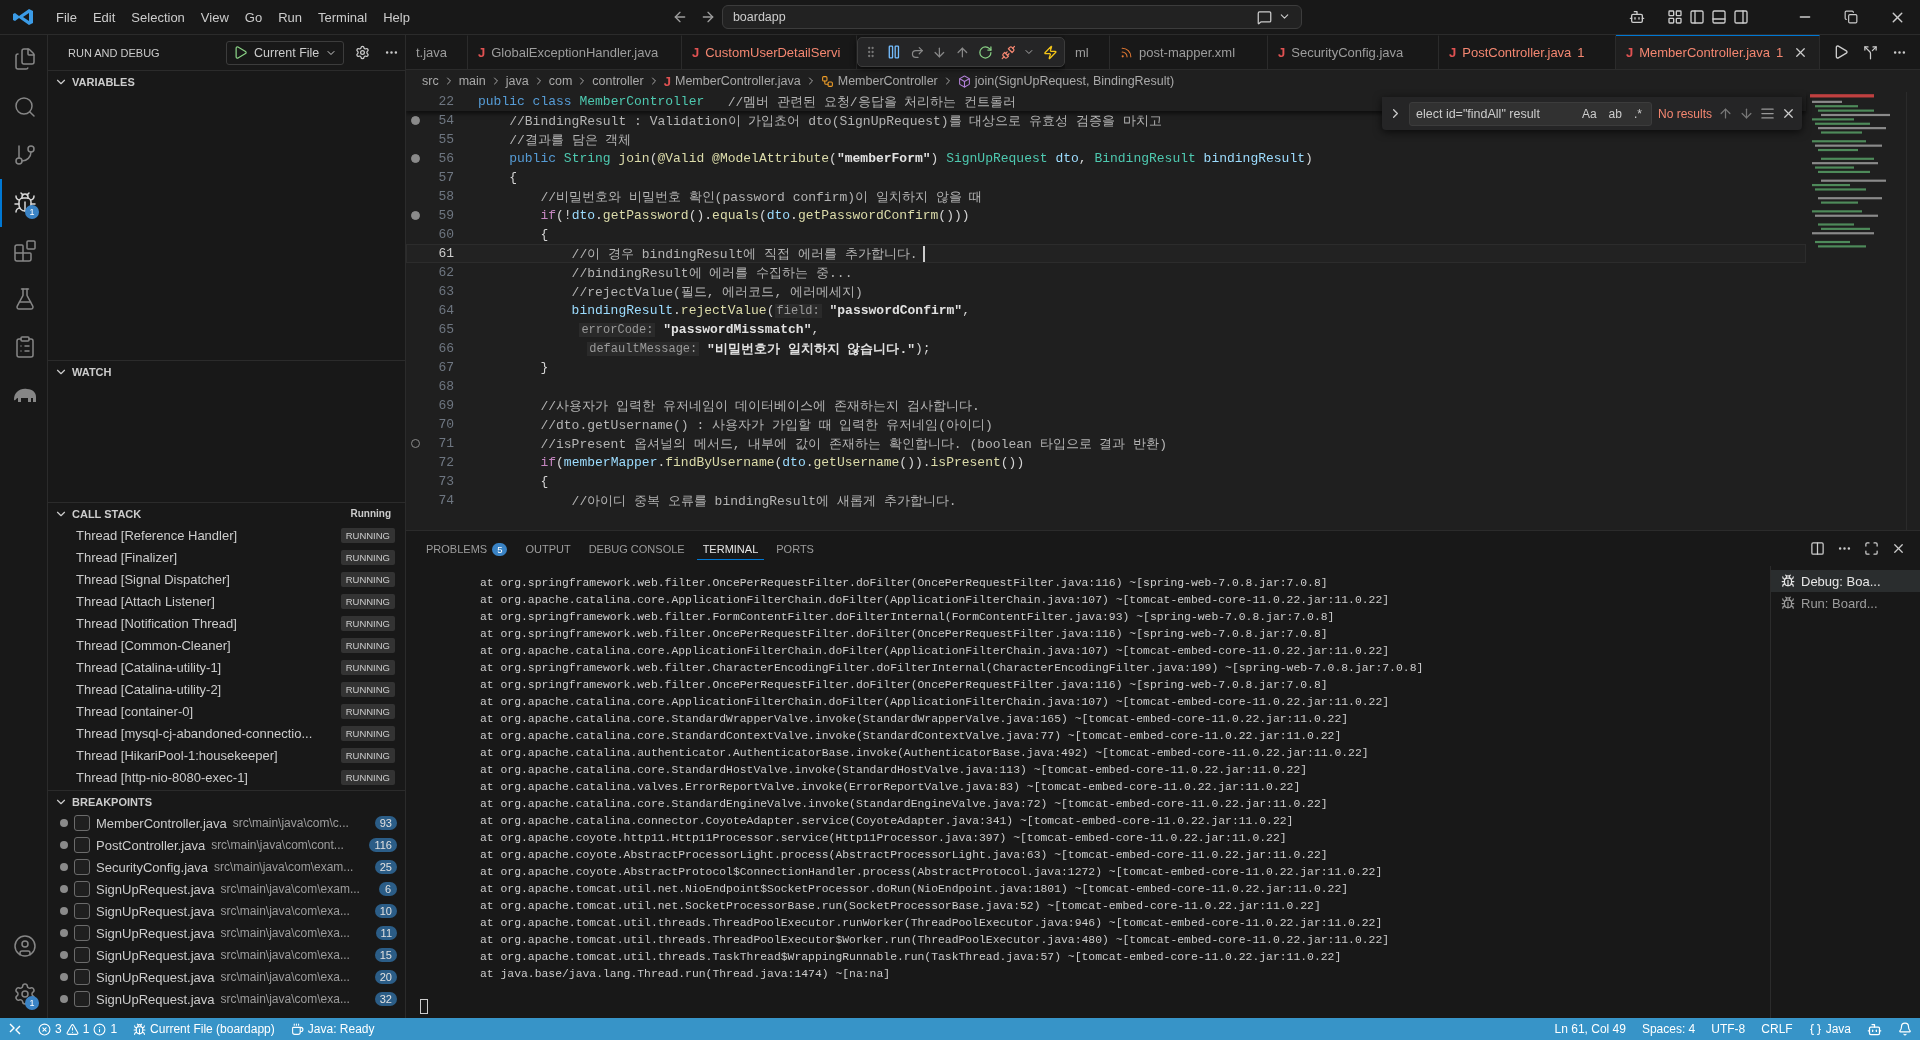  What do you see at coordinates (285, 52) in the screenshot?
I see `launch-config-button: Current File` at bounding box center [285, 52].